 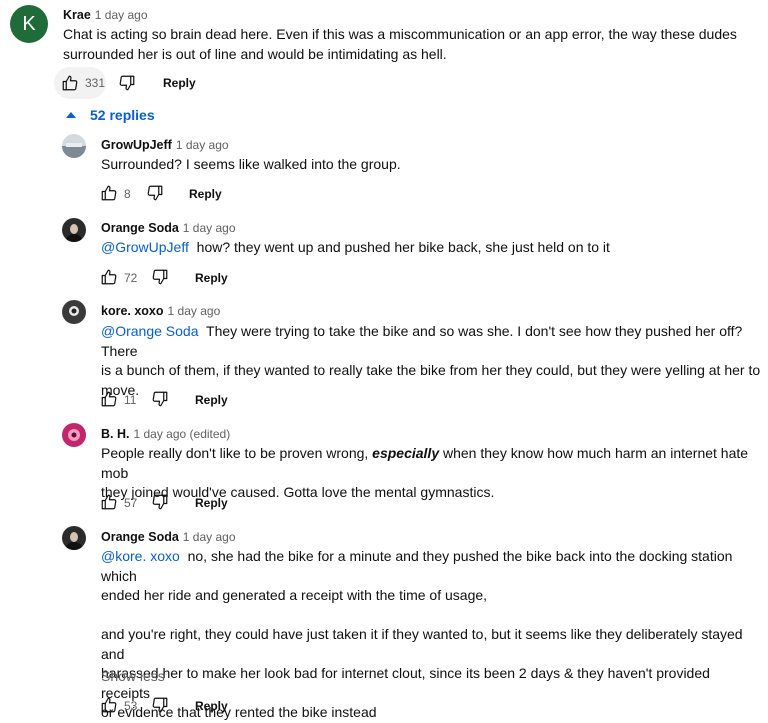 What do you see at coordinates (133, 676) in the screenshot?
I see `show-less-button: Show less` at bounding box center [133, 676].